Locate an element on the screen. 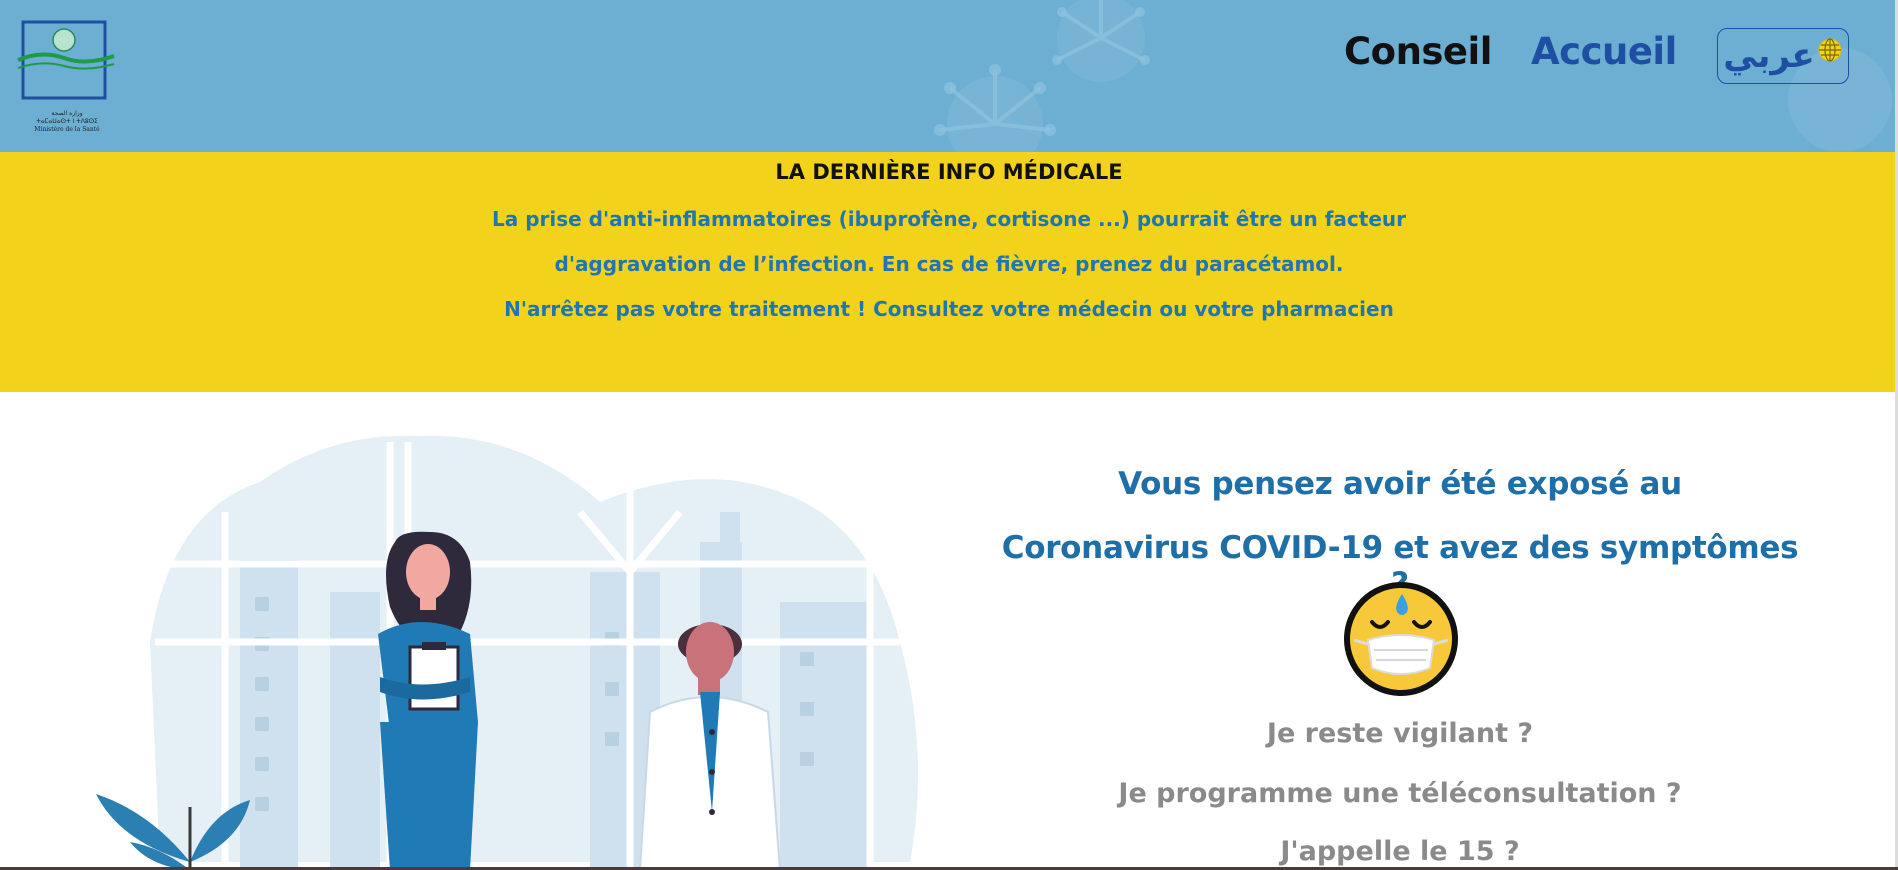 The height and width of the screenshot is (870, 1898). globe-icon is located at coordinates (1830, 50).